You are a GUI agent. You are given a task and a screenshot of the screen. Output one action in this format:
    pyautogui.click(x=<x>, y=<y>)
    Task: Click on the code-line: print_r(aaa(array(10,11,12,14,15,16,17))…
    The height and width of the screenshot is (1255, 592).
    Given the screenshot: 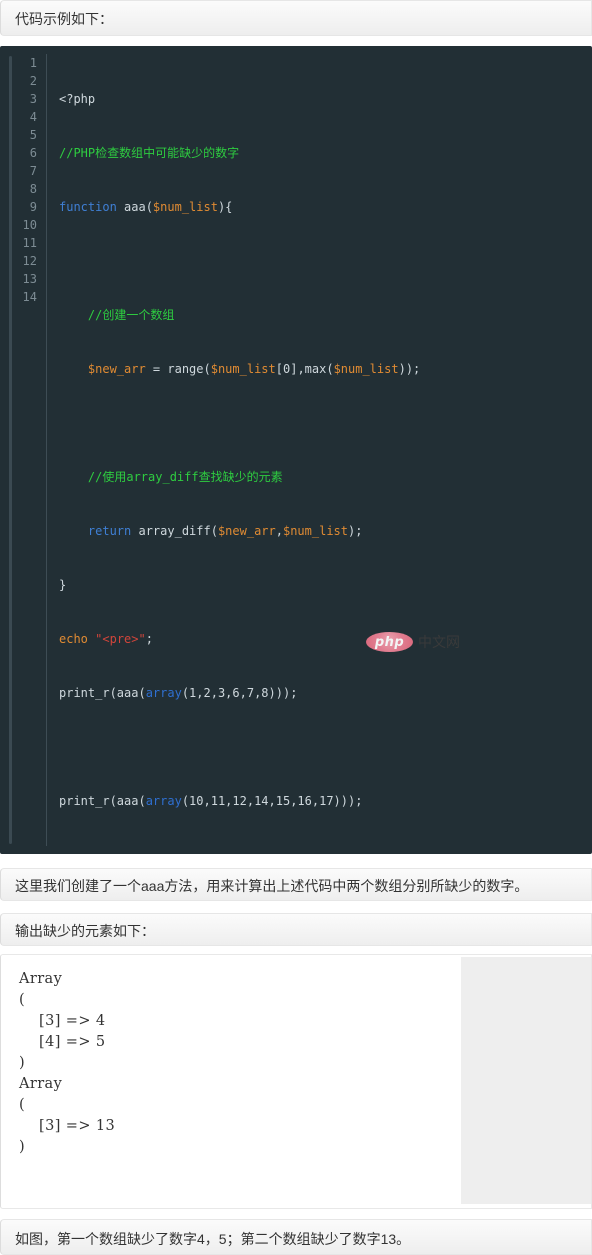 What is the action you would take?
    pyautogui.click(x=239, y=801)
    